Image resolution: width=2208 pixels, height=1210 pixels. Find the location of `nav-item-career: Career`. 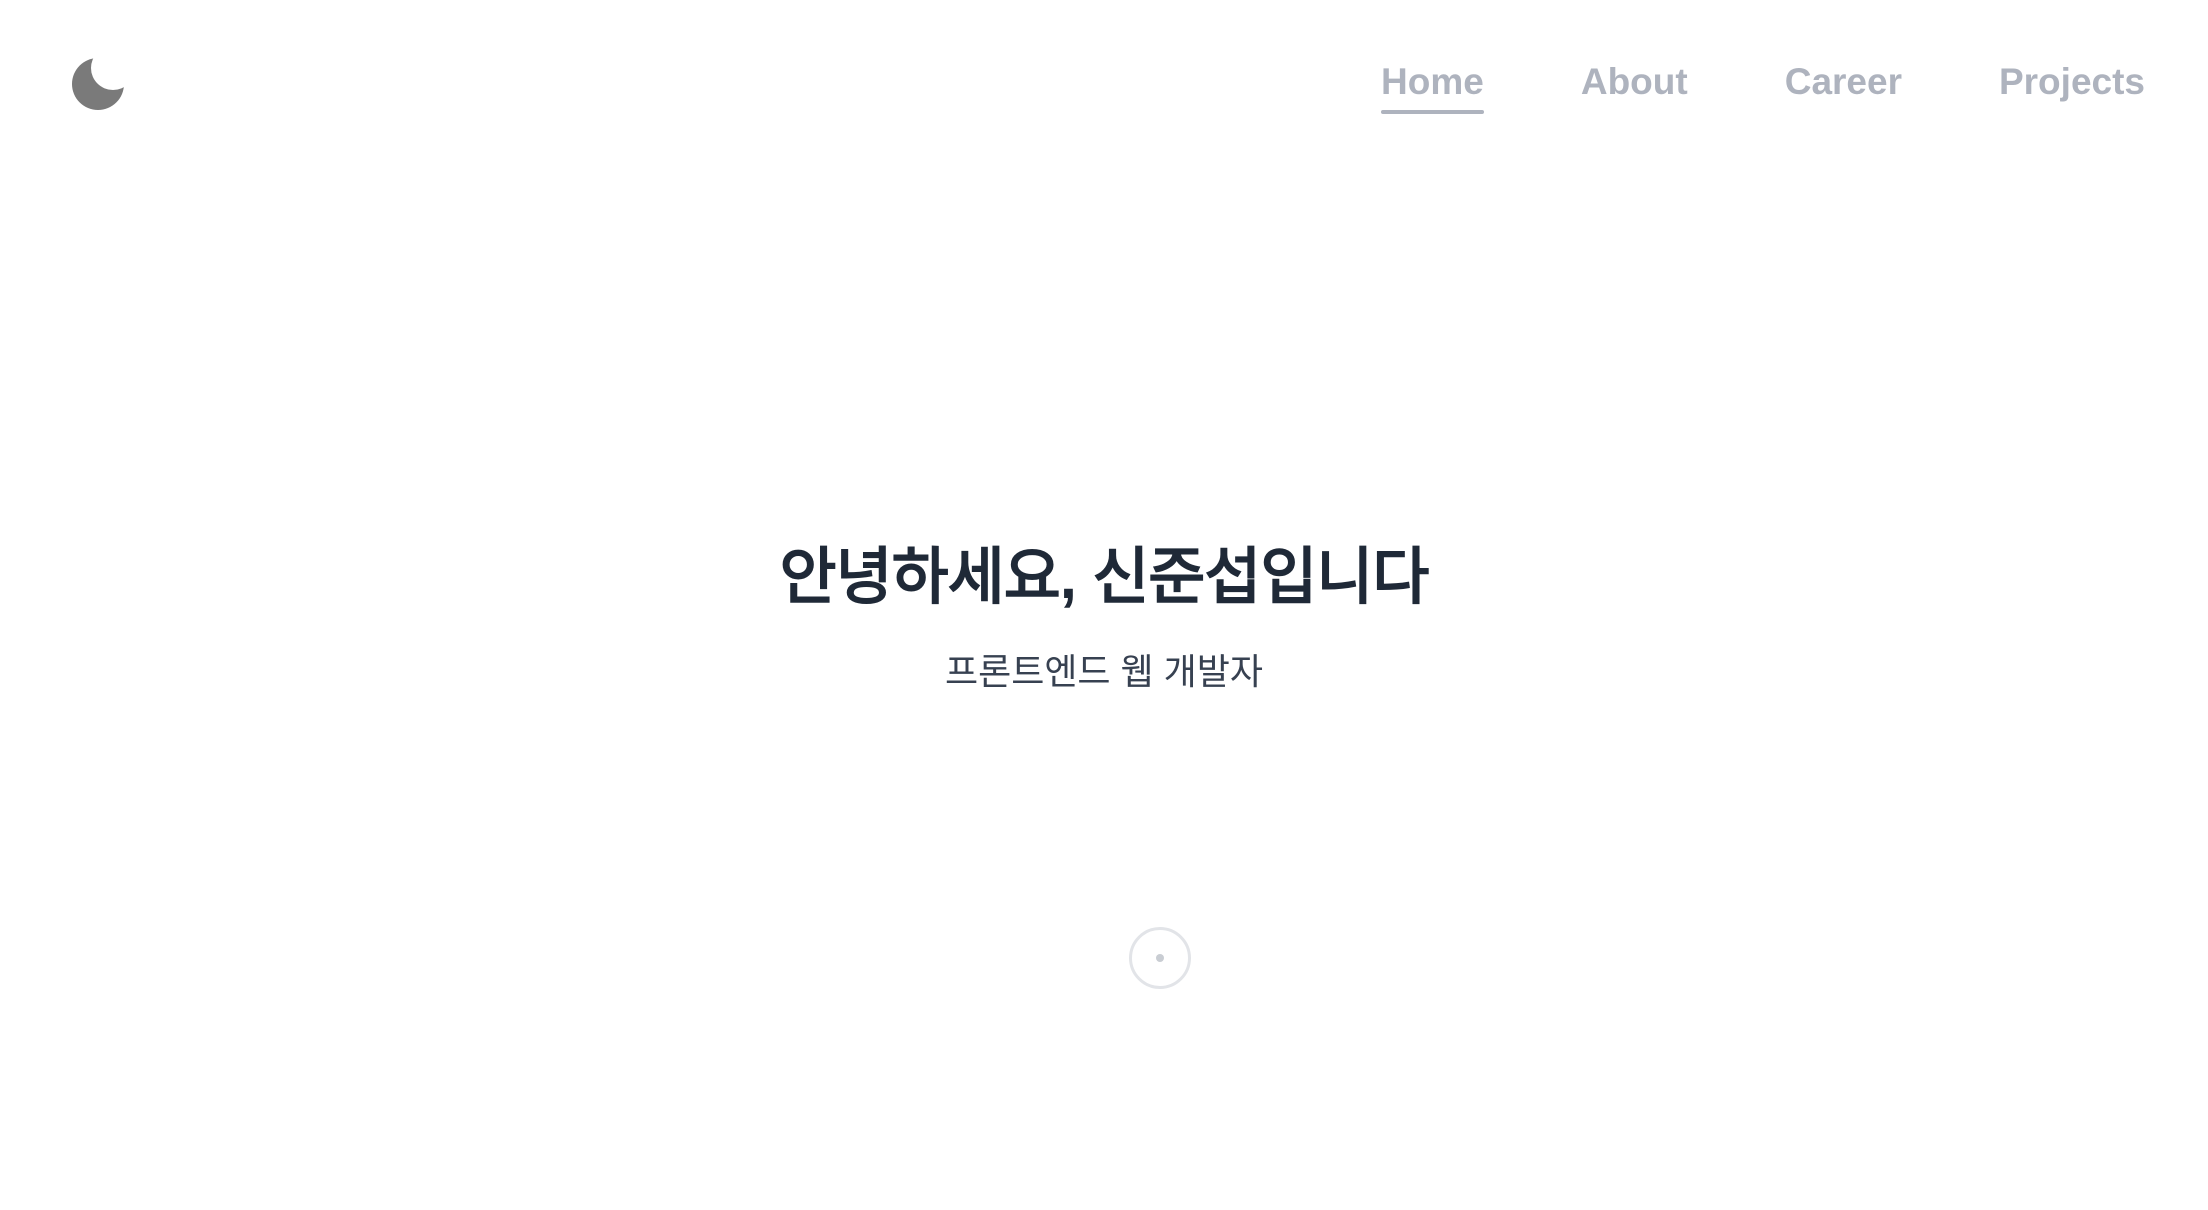

nav-item-career: Career is located at coordinates (1843, 82).